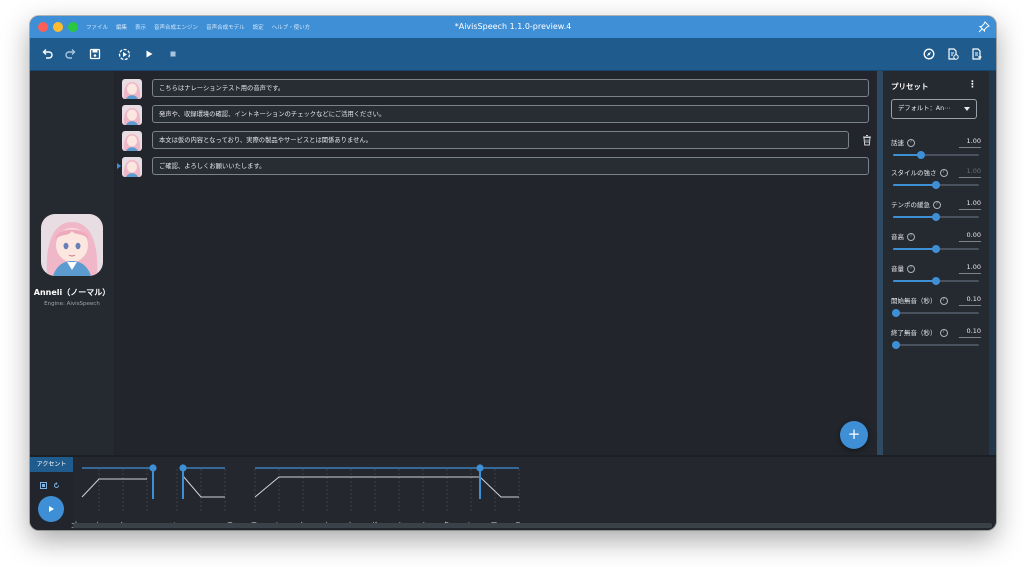  I want to click on window-maximize-button, so click(73, 27).